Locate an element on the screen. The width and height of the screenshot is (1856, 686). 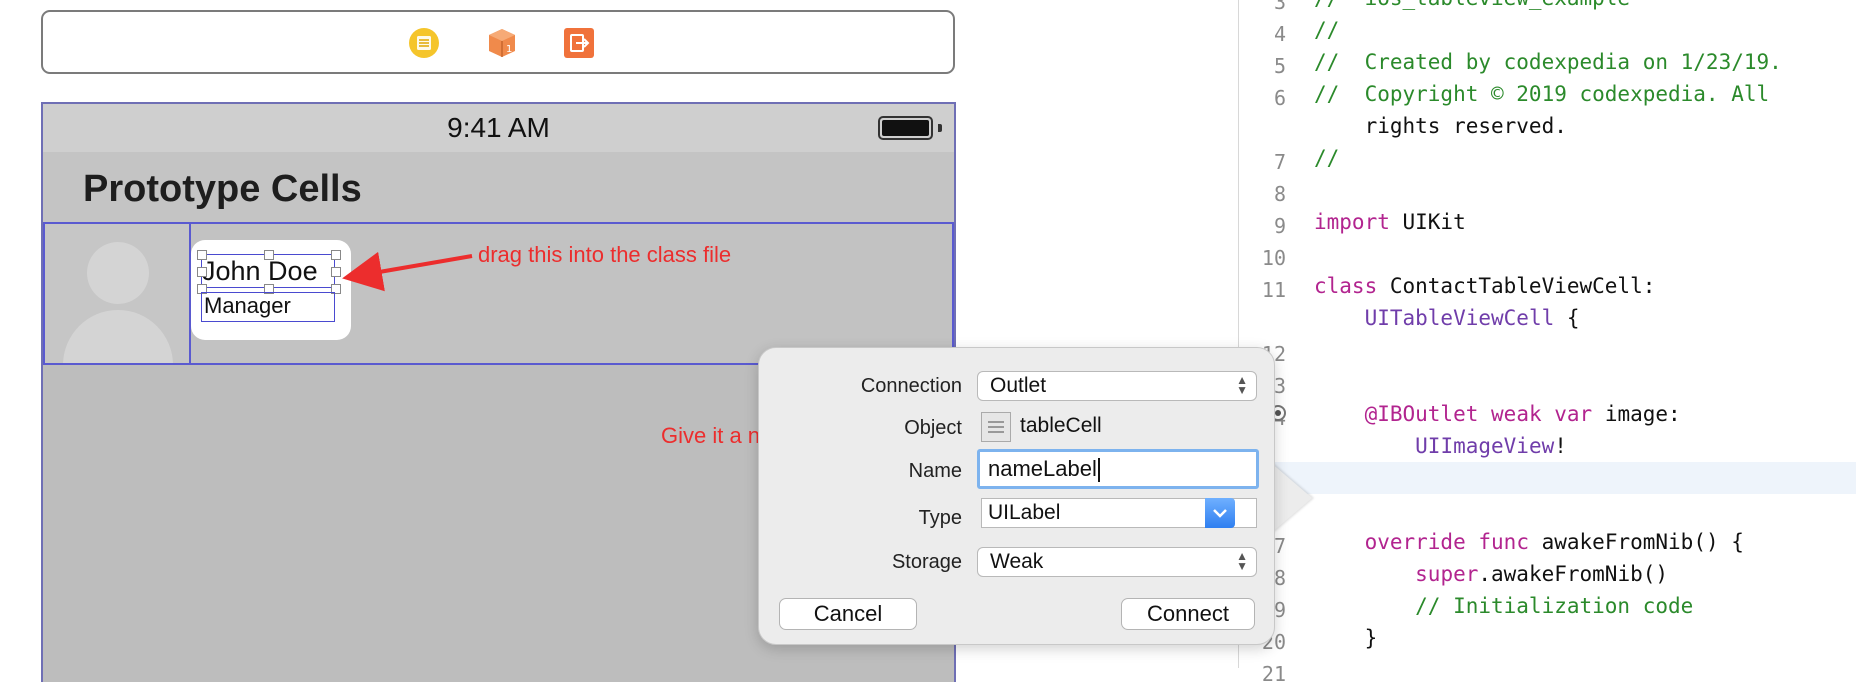
code-line: UITableViewCell { is located at coordinates (1447, 318).